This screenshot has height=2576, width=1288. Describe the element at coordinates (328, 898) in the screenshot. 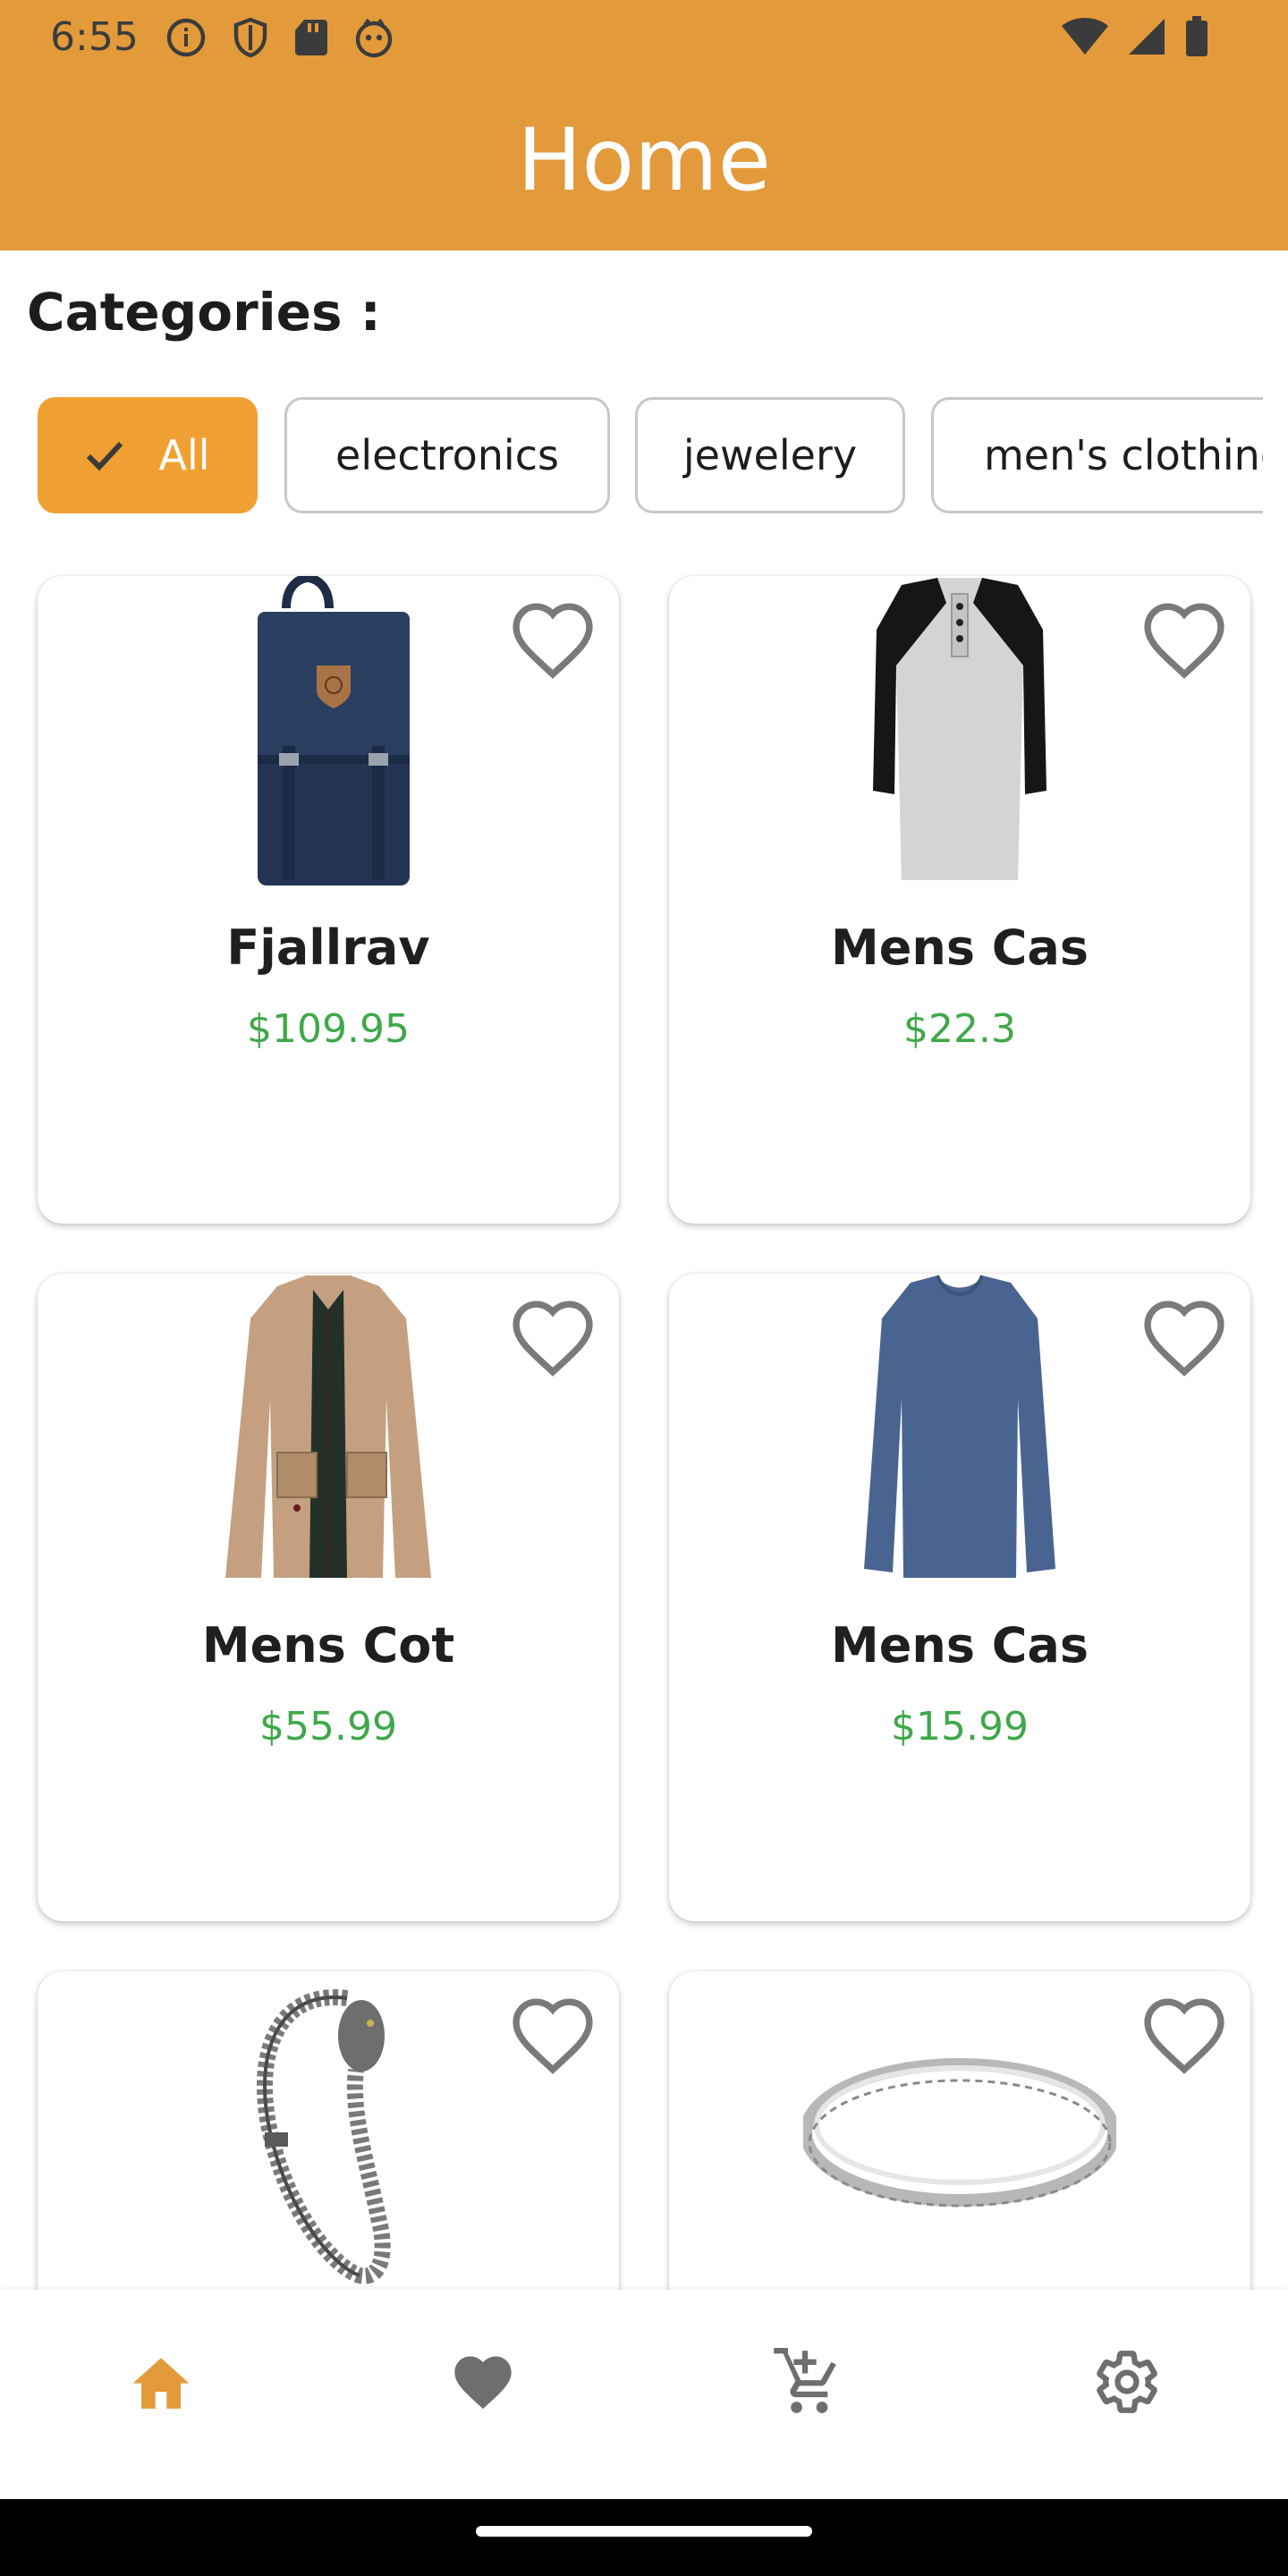

I see `product-card: Fjallrav $109.95` at that location.